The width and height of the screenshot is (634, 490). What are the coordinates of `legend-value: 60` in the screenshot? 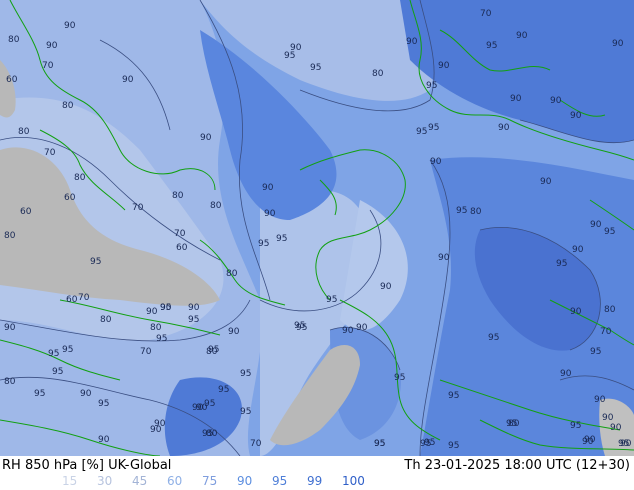 It's located at (175, 481).